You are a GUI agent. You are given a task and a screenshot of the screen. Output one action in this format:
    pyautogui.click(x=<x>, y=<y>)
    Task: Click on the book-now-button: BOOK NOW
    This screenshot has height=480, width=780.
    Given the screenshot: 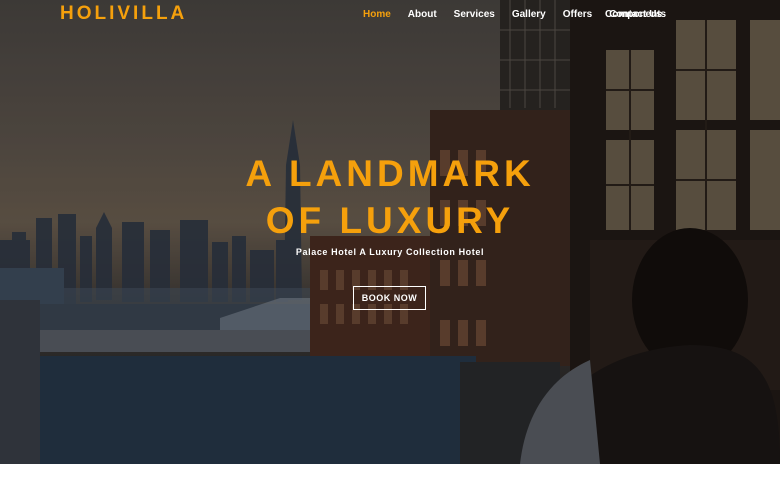 What is the action you would take?
    pyautogui.click(x=389, y=298)
    